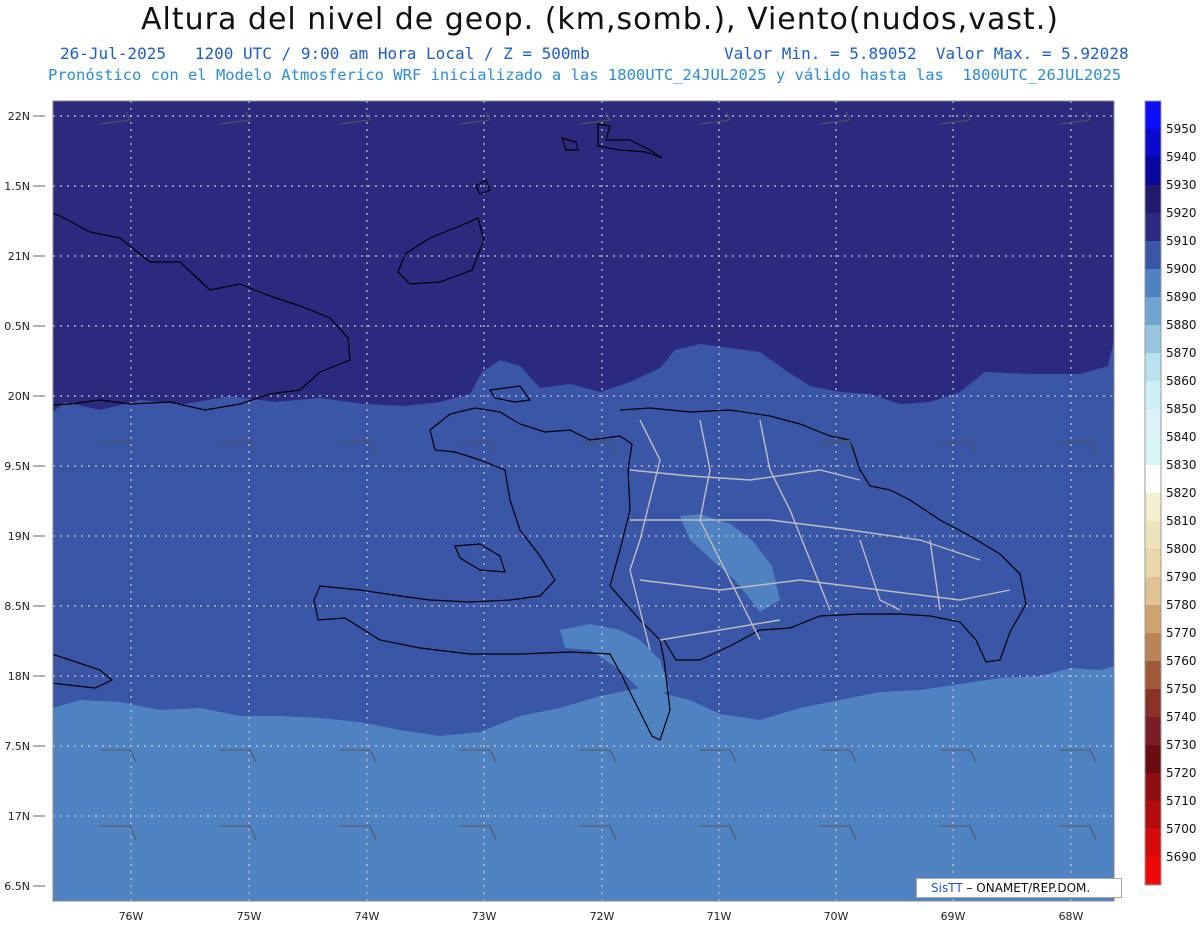  What do you see at coordinates (947, 888) in the screenshot?
I see `sispi-logo: SisTT` at bounding box center [947, 888].